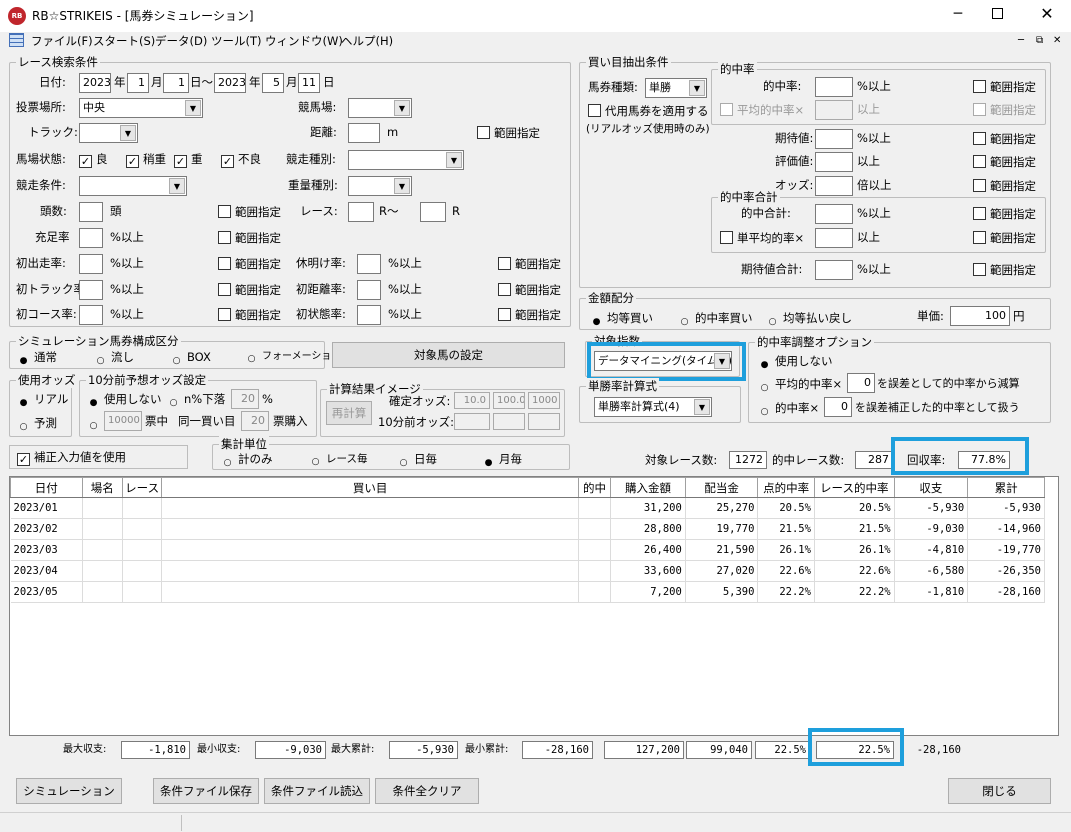 The image size is (1071, 832). I want to click on weight-kind-select: ▼, so click(380, 186).